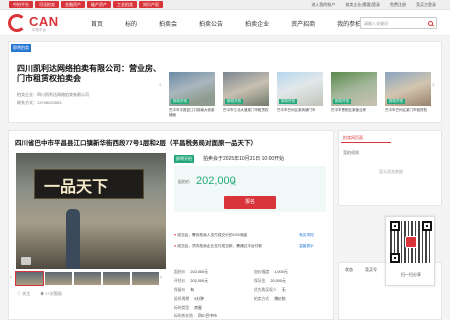 The height and width of the screenshot is (320, 450). I want to click on film-next-icon: ›, so click(161, 278).